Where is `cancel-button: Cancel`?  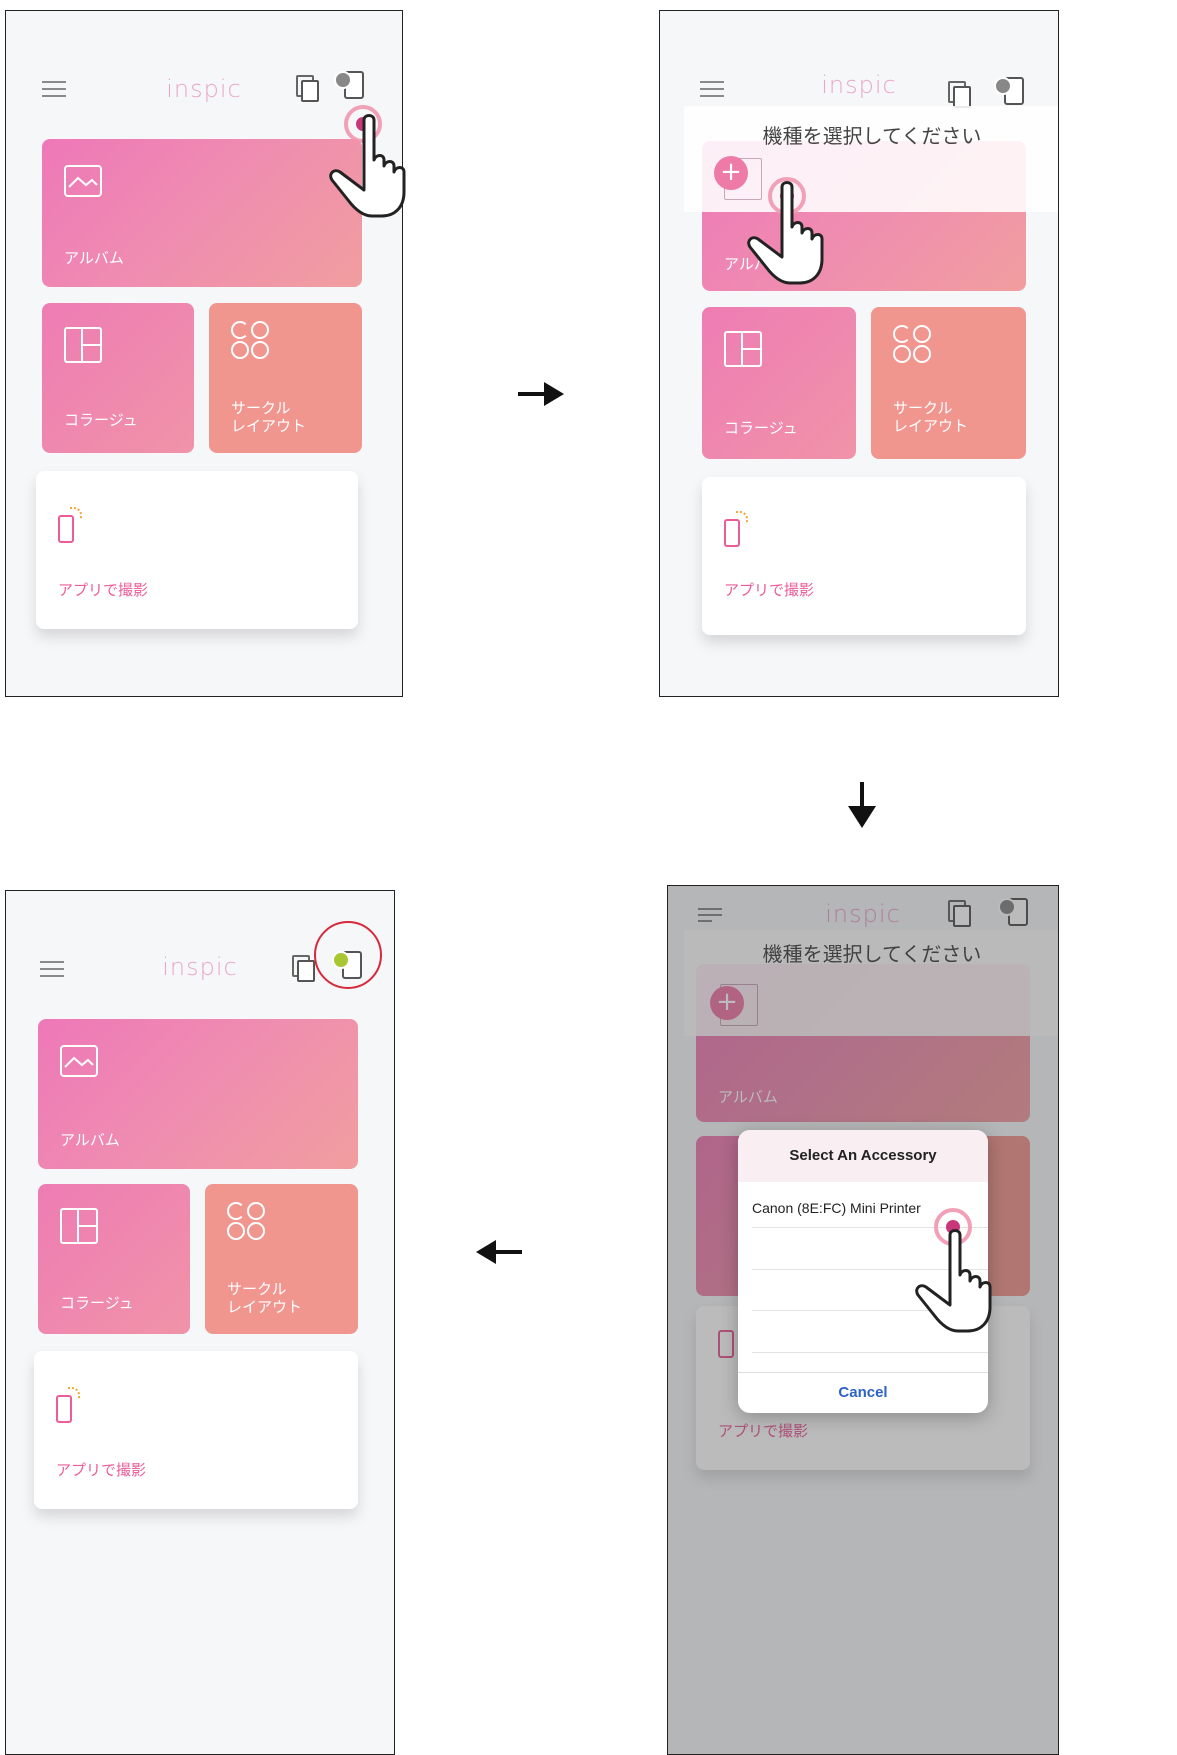
cancel-button: Cancel is located at coordinates (863, 1392).